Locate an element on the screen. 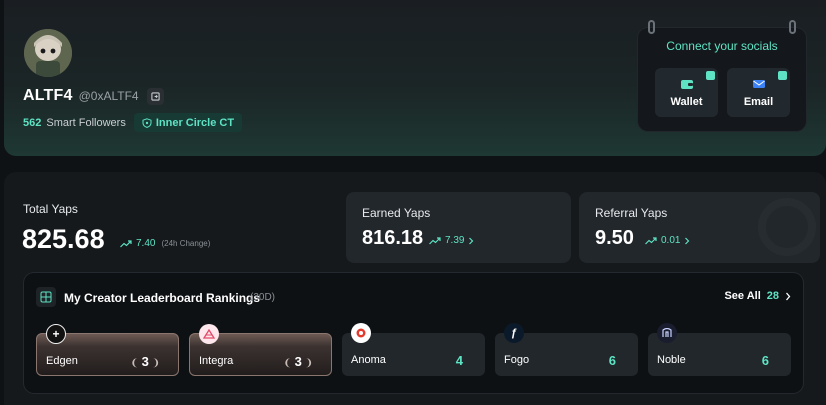  display-name: ALTF4 is located at coordinates (48, 95).